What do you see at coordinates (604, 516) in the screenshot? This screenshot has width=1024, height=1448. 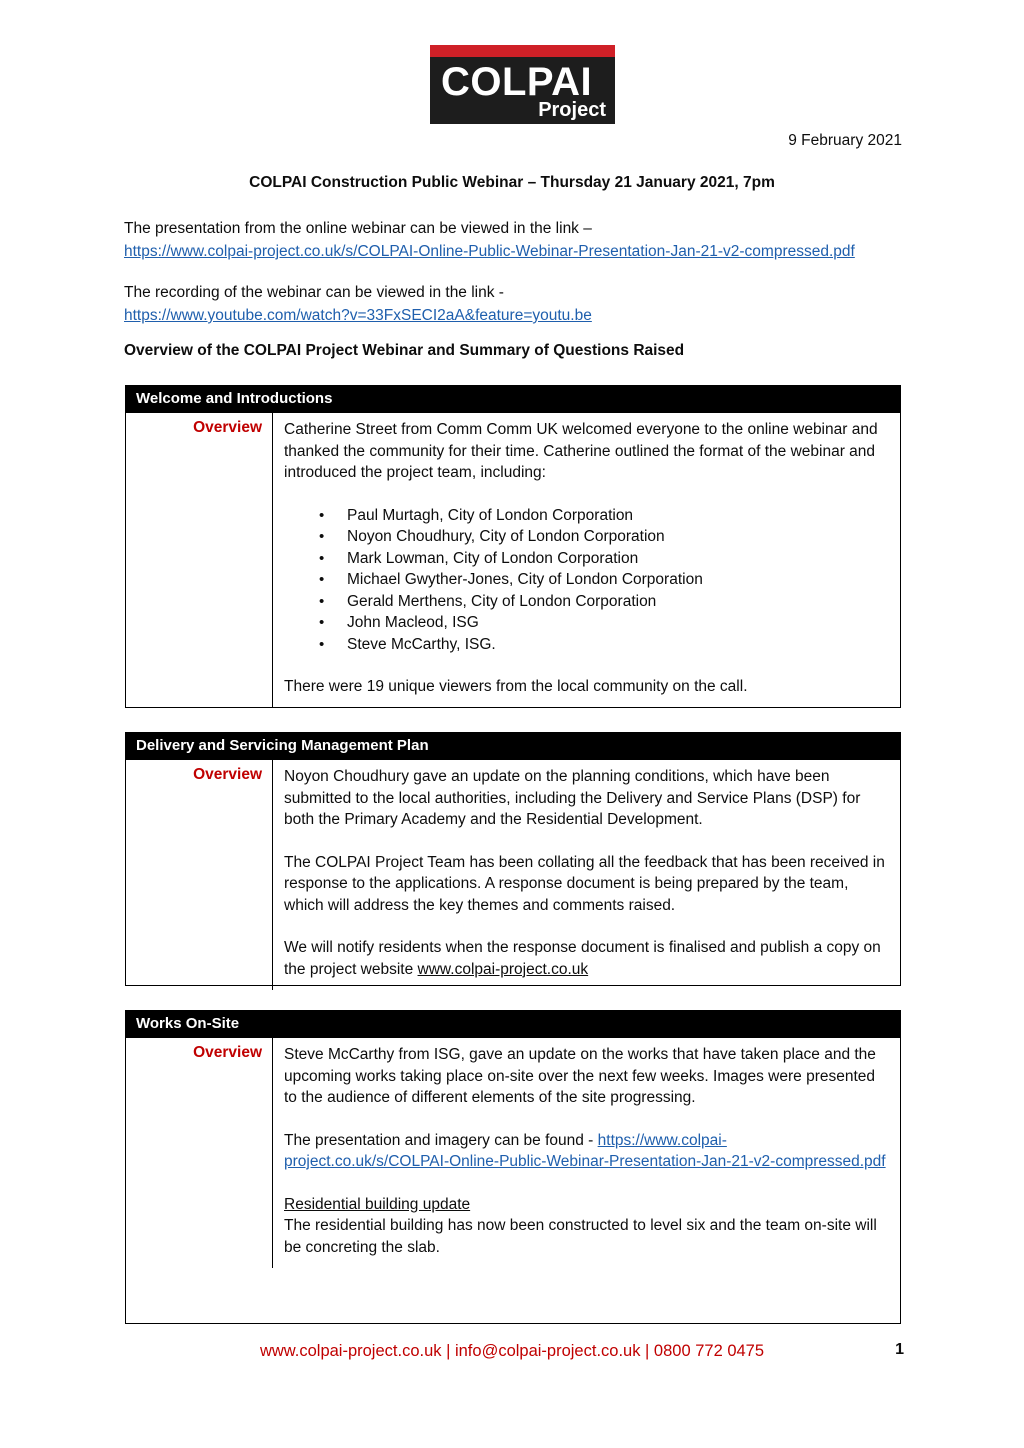 I see `list-item: Paul Murtagh, City of London Corporation` at bounding box center [604, 516].